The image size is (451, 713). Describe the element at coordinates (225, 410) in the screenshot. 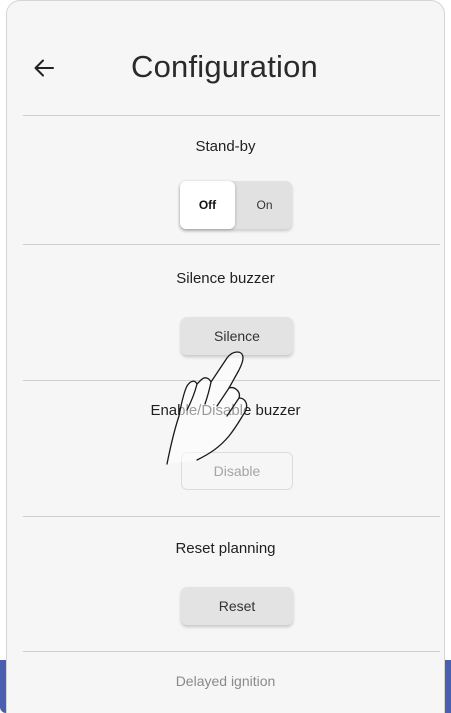

I see `enable-disable-buzzer-label: Enable/Disable buzzer` at that location.